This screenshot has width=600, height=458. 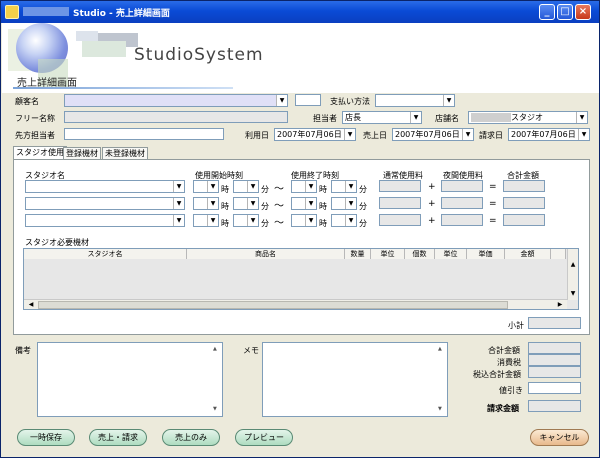 I want to click on grid-header-amount: 金額, so click(x=528, y=254).